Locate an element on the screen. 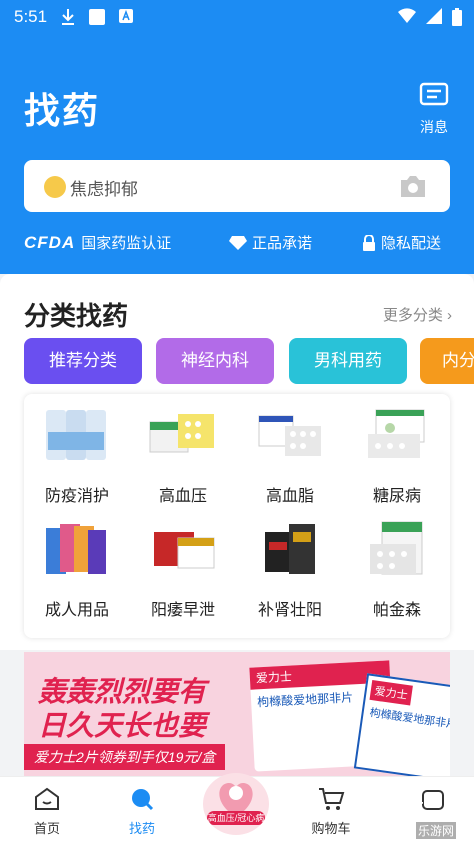  more-categories-link: 更多分类 › is located at coordinates (417, 314).